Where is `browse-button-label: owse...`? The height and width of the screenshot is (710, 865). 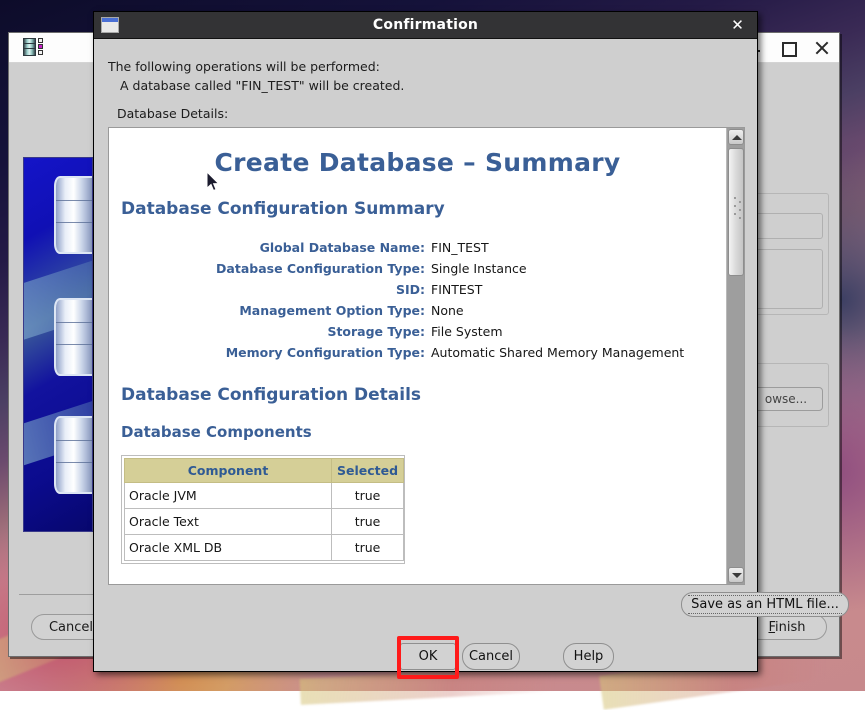 browse-button-label: owse... is located at coordinates (786, 399).